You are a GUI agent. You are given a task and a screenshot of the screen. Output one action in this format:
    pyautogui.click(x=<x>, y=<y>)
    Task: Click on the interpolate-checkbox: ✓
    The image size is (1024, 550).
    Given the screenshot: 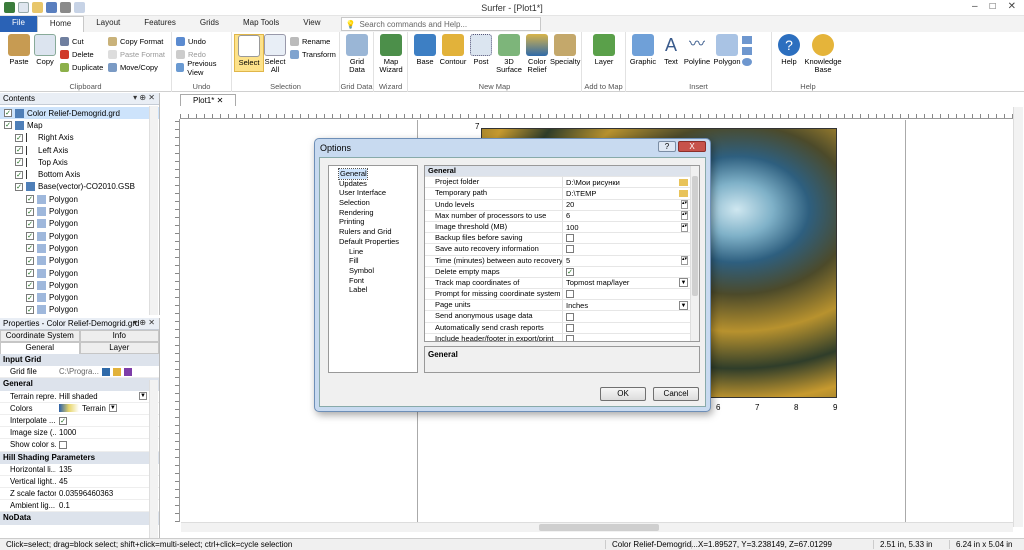 What is the action you would take?
    pyautogui.click(x=63, y=420)
    